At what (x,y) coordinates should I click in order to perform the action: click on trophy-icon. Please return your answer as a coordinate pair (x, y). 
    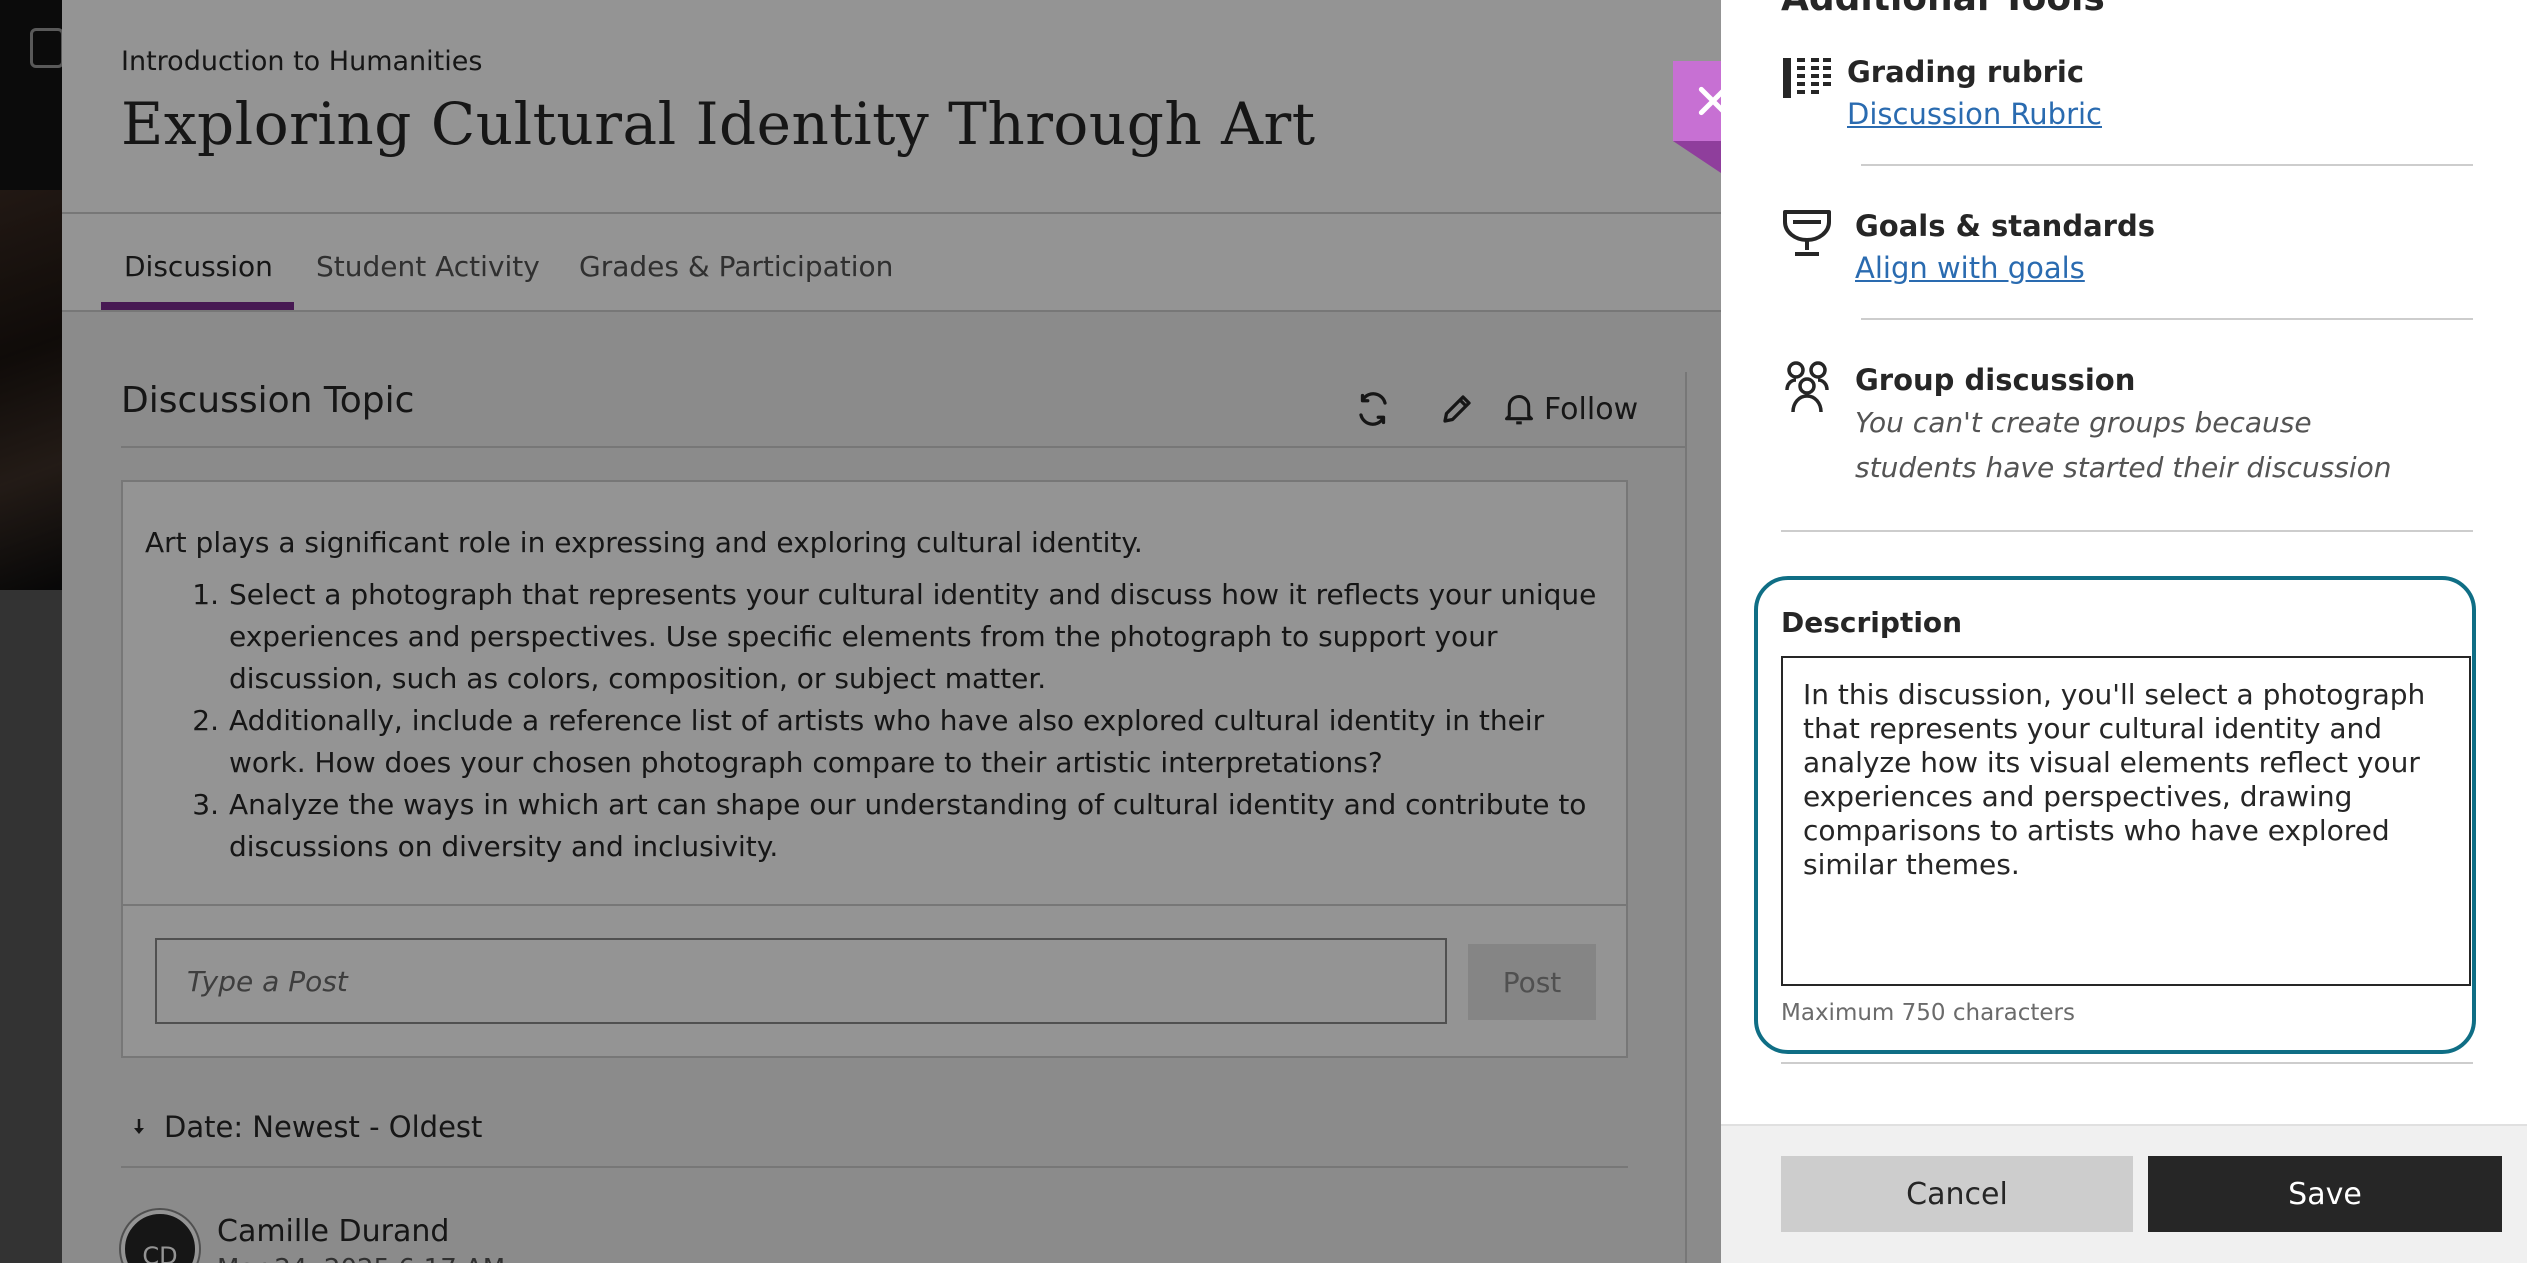
    Looking at the image, I should click on (1807, 233).